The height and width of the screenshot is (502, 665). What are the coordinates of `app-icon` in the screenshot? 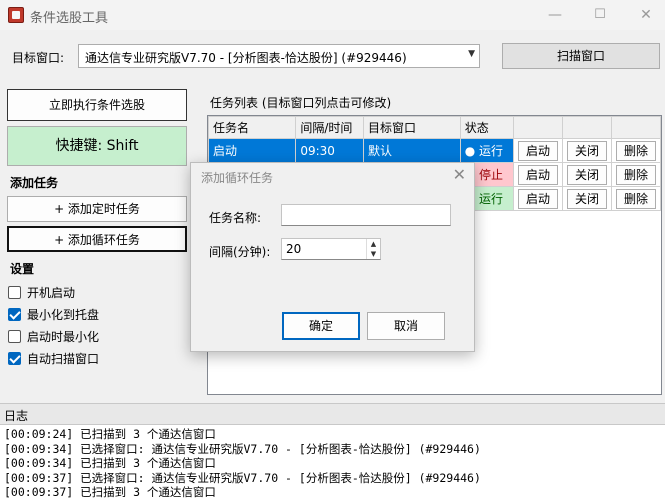 It's located at (16, 15).